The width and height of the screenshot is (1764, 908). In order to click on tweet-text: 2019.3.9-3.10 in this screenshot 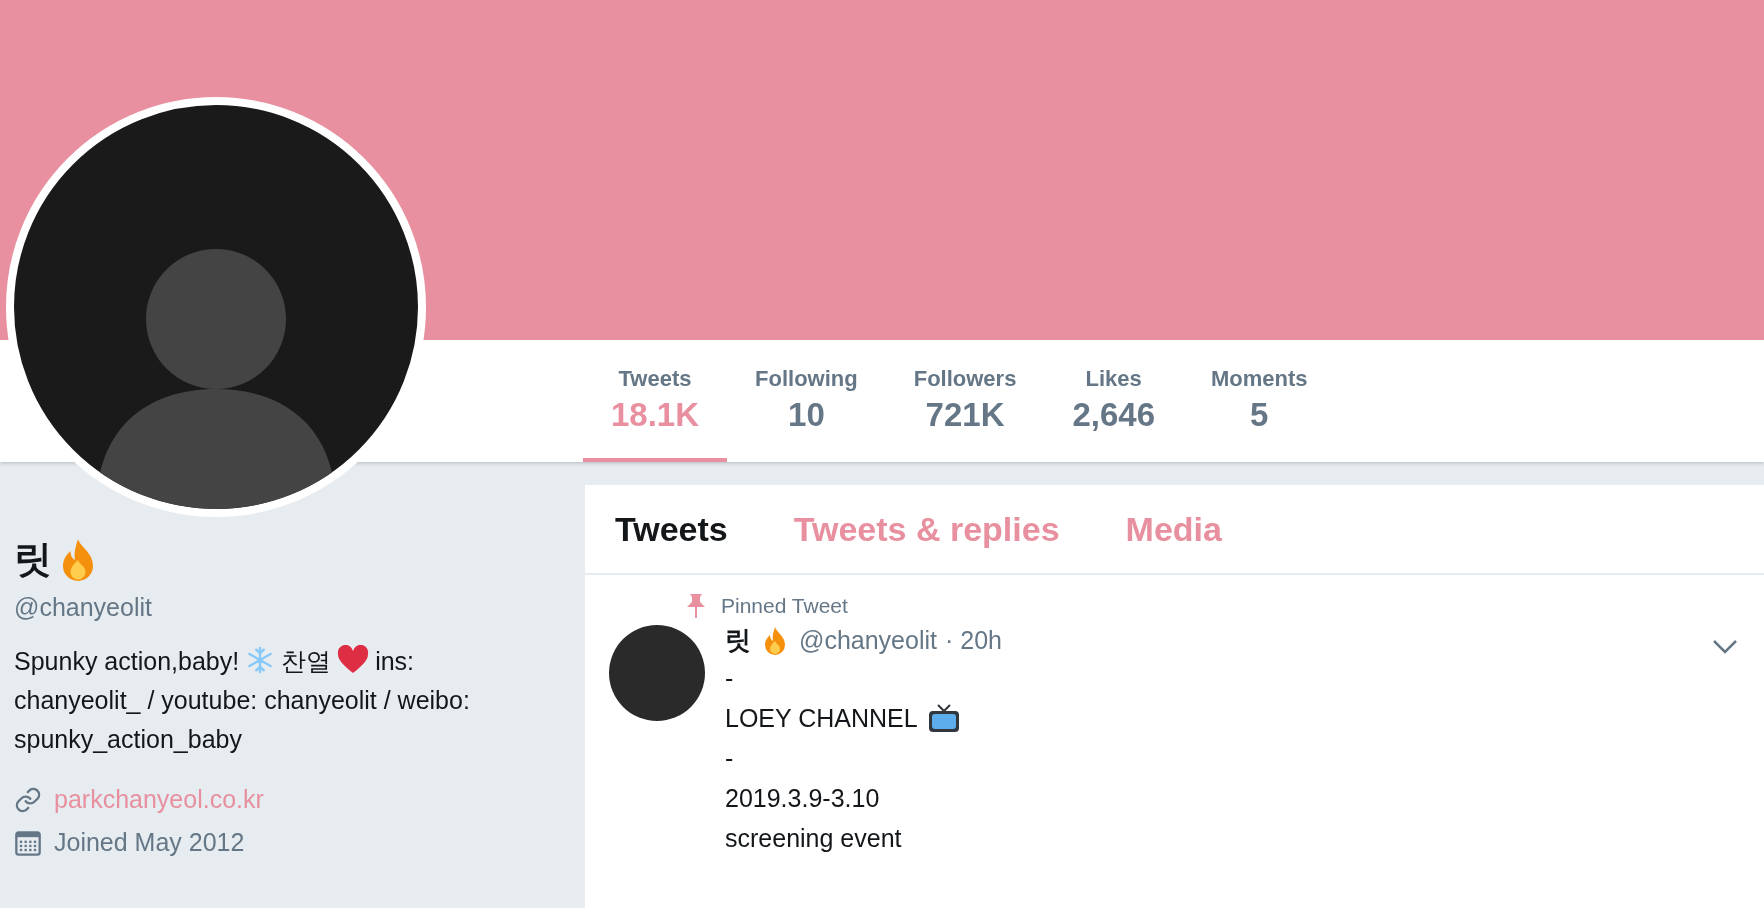, I will do `click(802, 798)`.